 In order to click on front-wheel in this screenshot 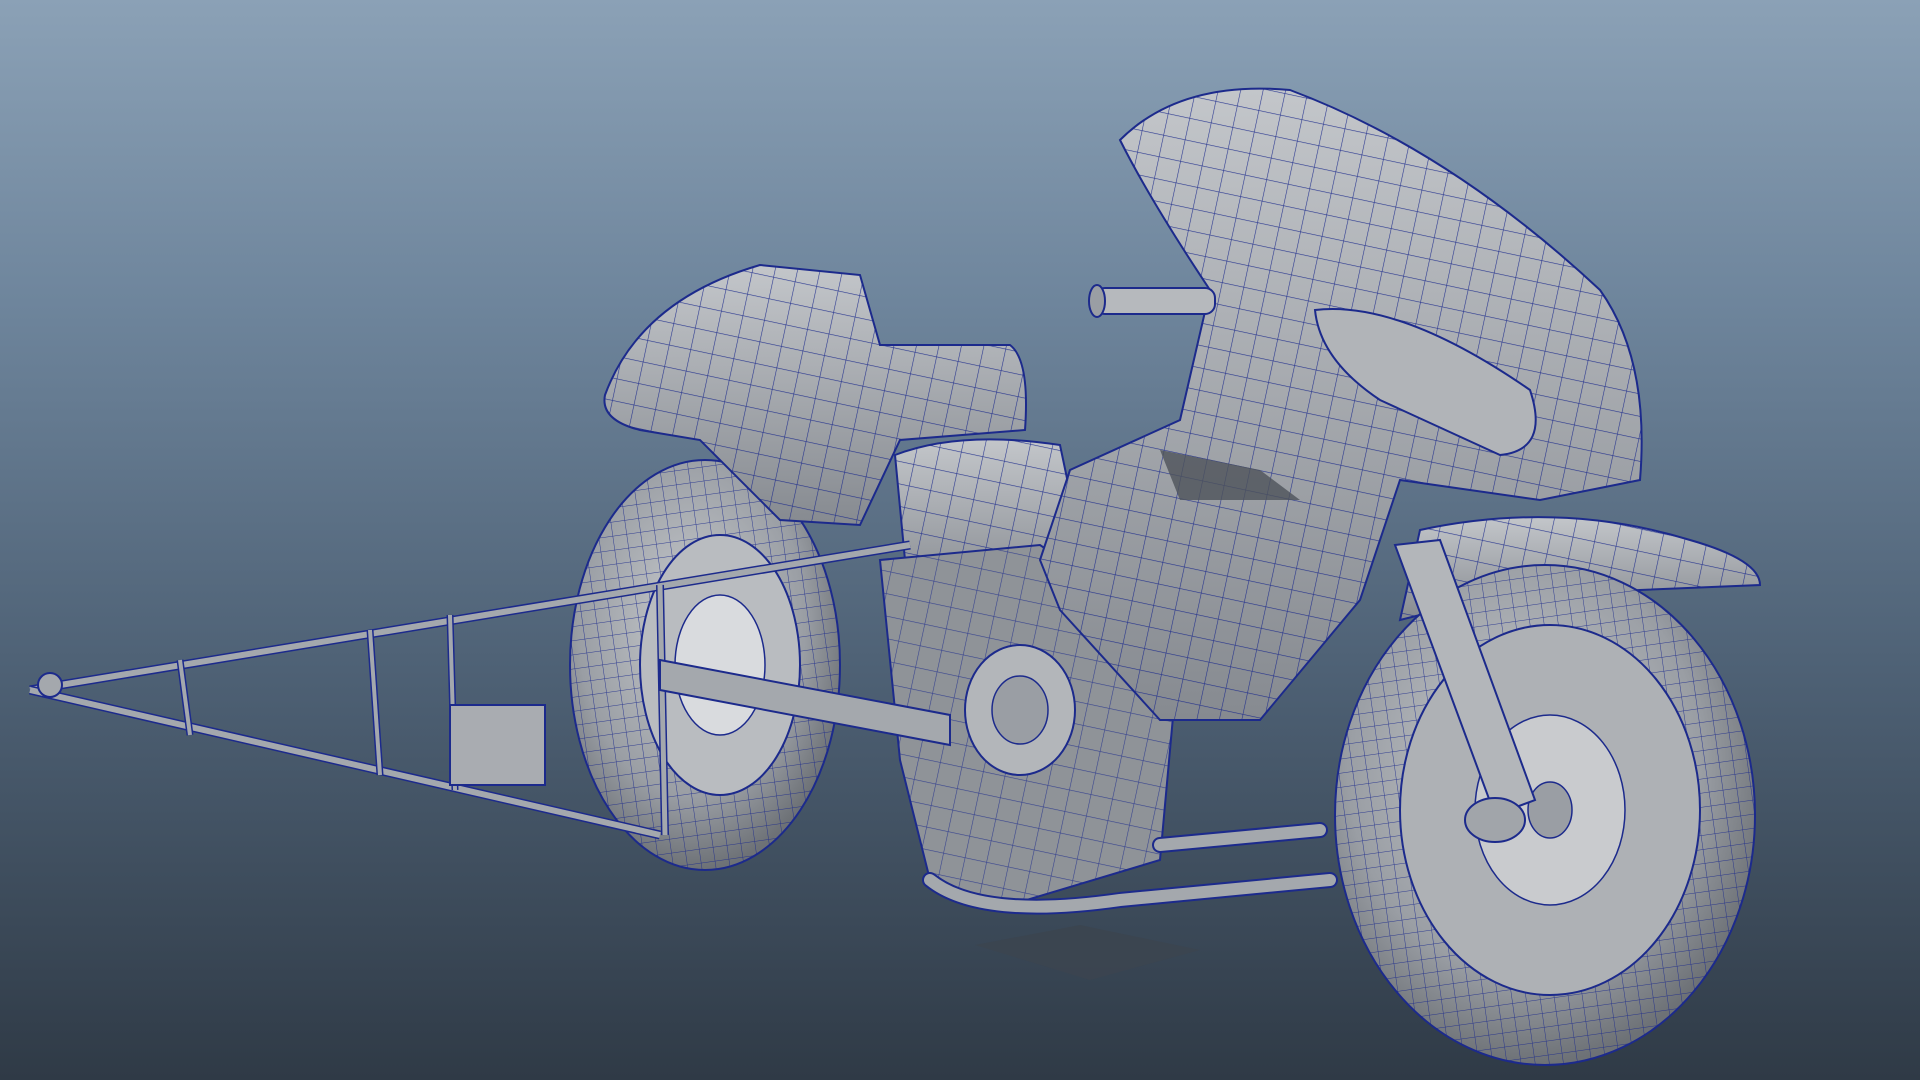, I will do `click(1545, 815)`.